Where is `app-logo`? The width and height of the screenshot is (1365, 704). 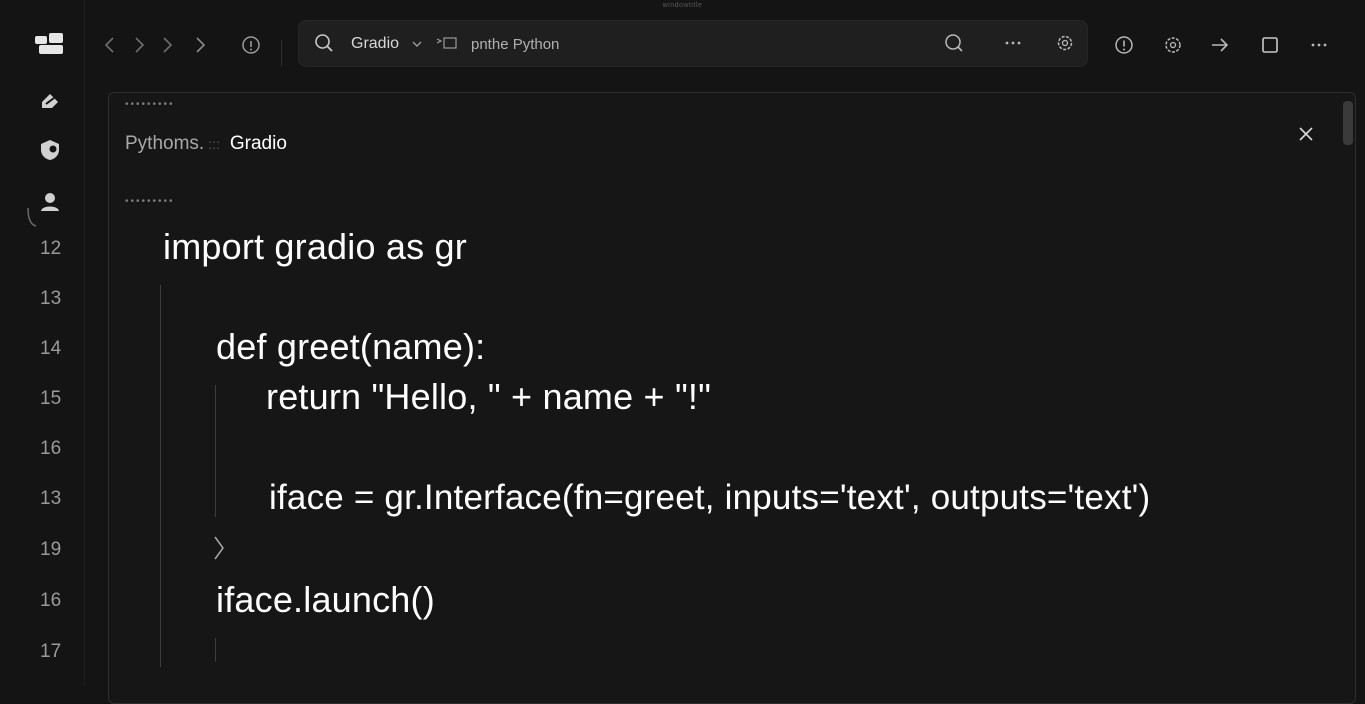
app-logo is located at coordinates (49, 44).